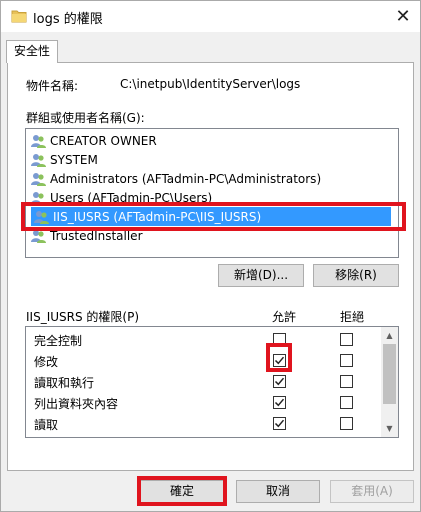 Image resolution: width=421 pixels, height=512 pixels. I want to click on close-button: ✕, so click(403, 16).